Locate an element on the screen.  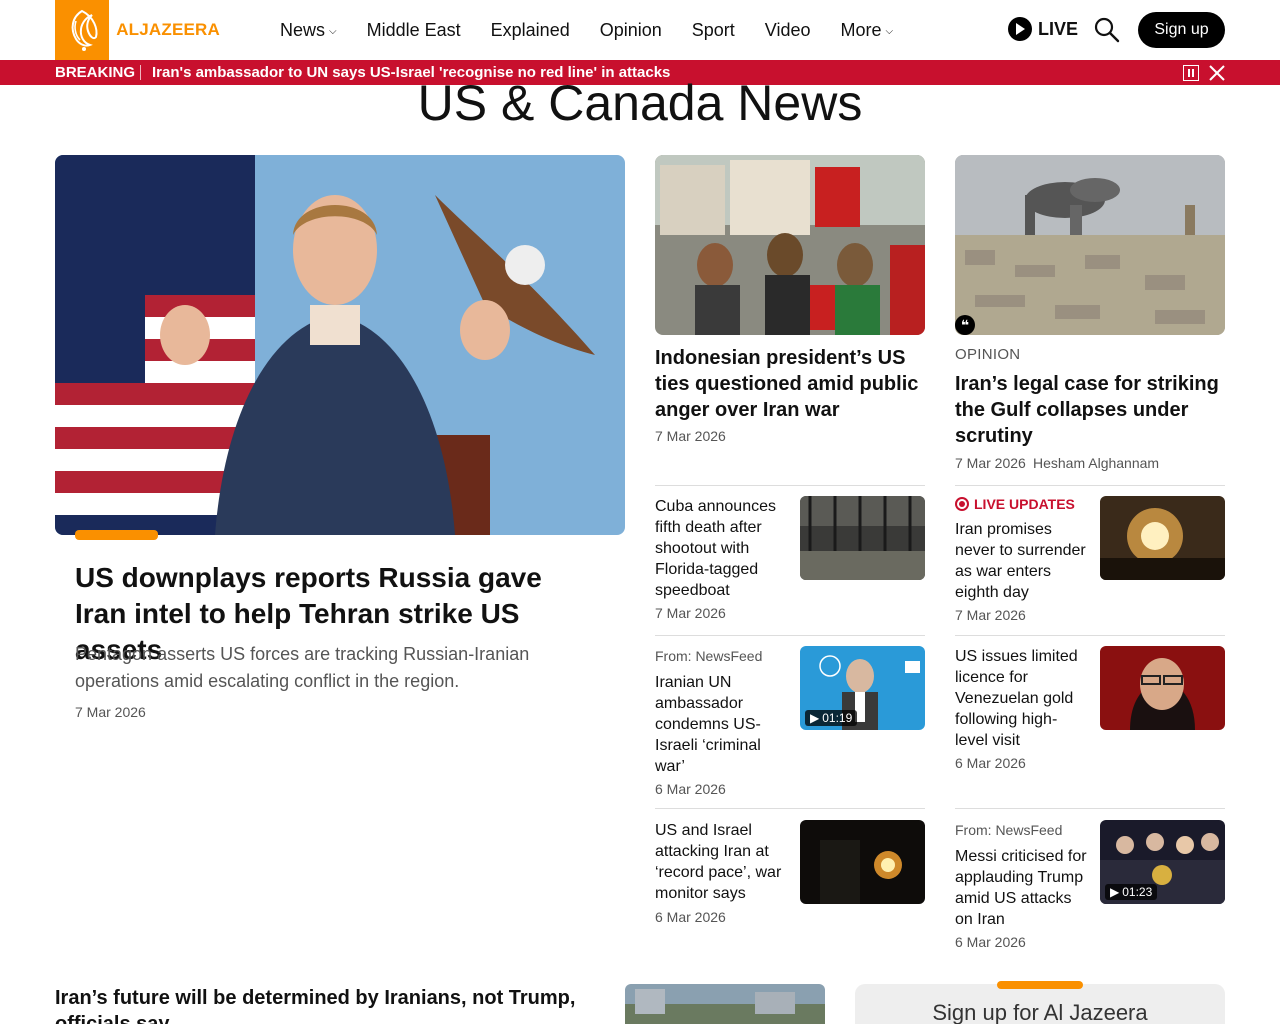
card-author: Hesham Alghannam is located at coordinates (1096, 463).